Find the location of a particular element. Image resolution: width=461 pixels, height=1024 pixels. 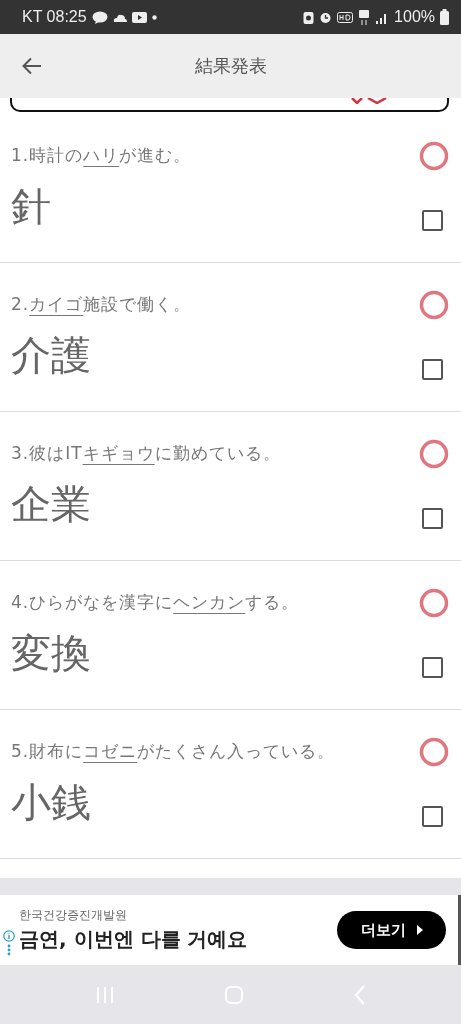

more-icon is located at coordinates (9, 950).